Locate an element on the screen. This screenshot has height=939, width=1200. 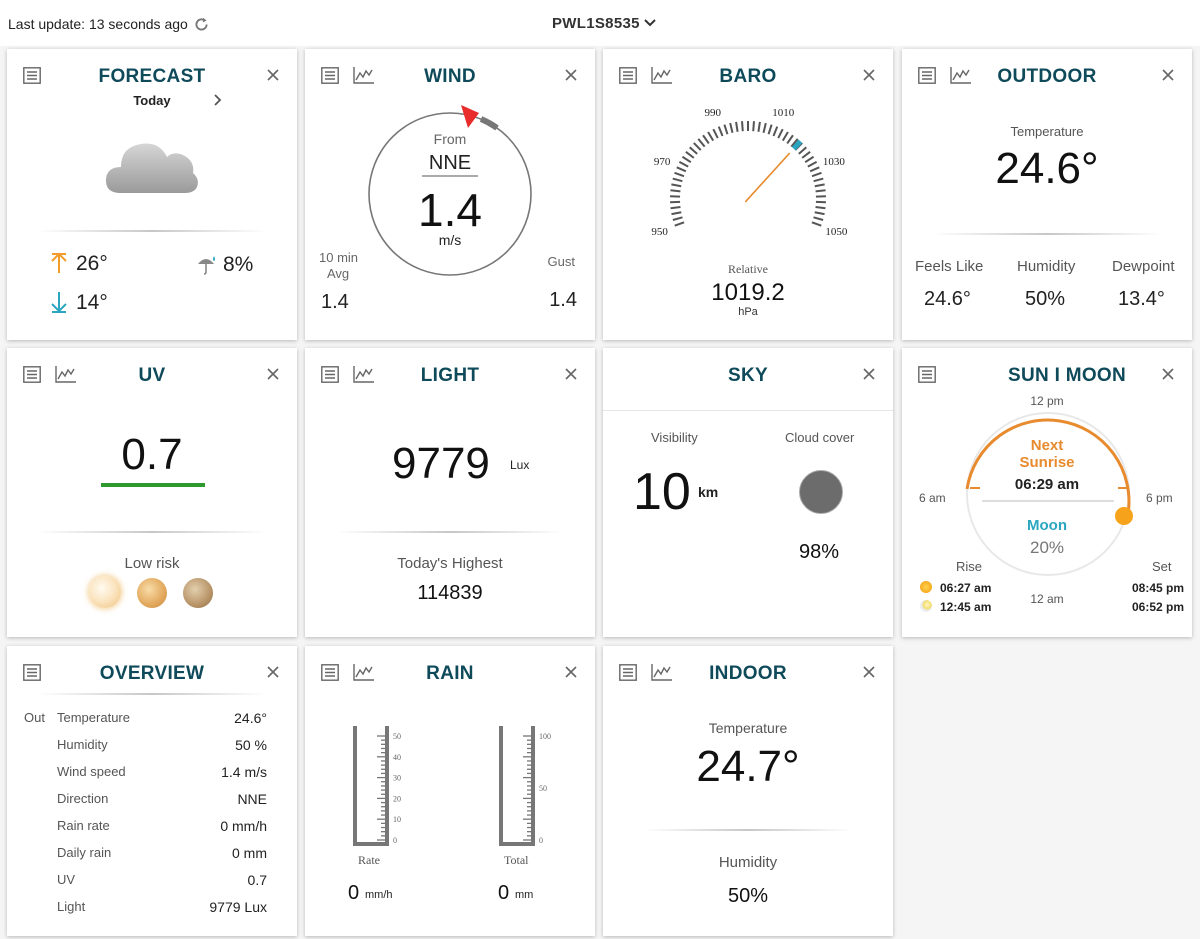
overview-row-label: Light is located at coordinates (71, 906).